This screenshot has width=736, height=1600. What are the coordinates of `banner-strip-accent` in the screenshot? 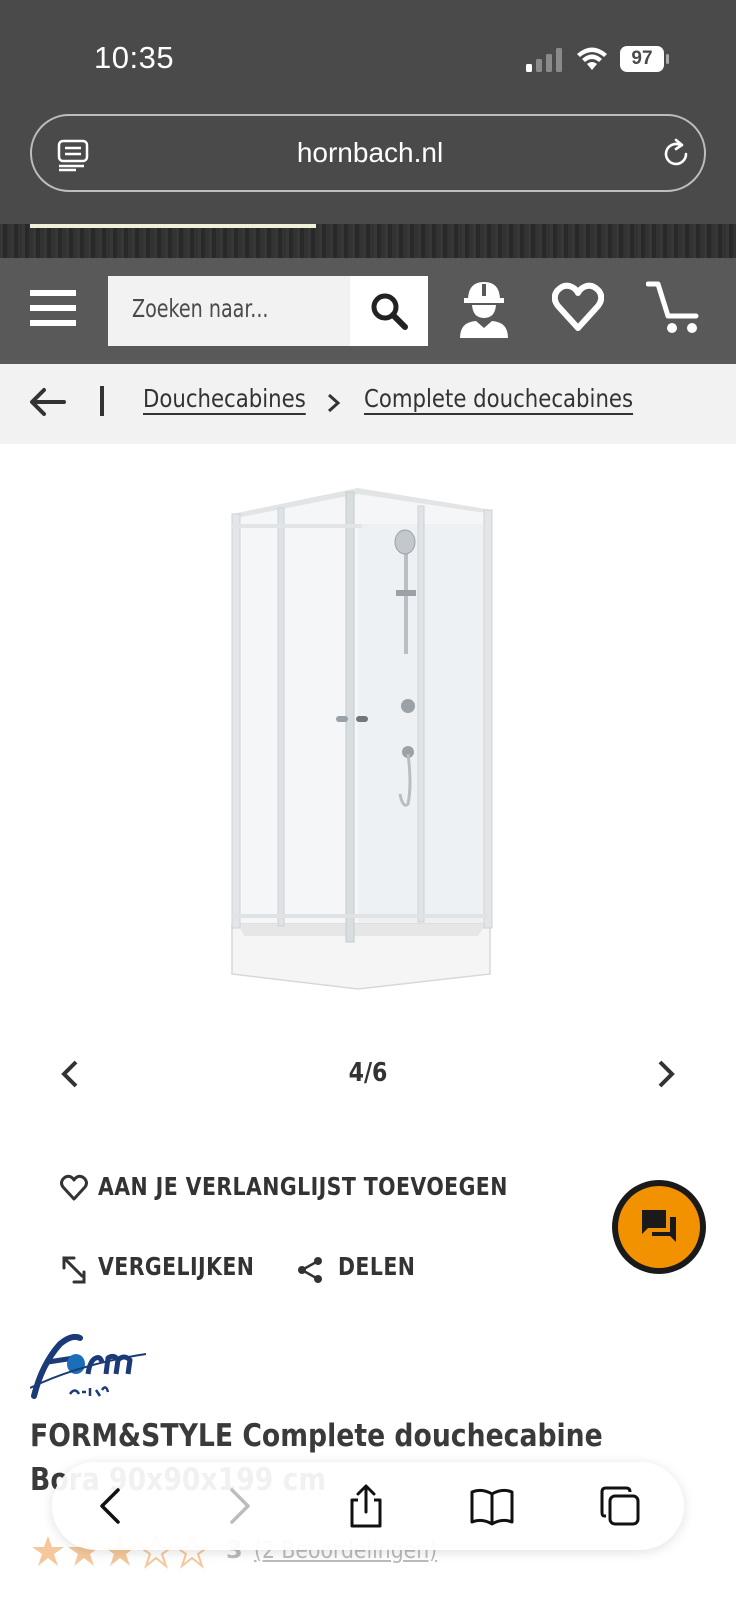 It's located at (173, 226).